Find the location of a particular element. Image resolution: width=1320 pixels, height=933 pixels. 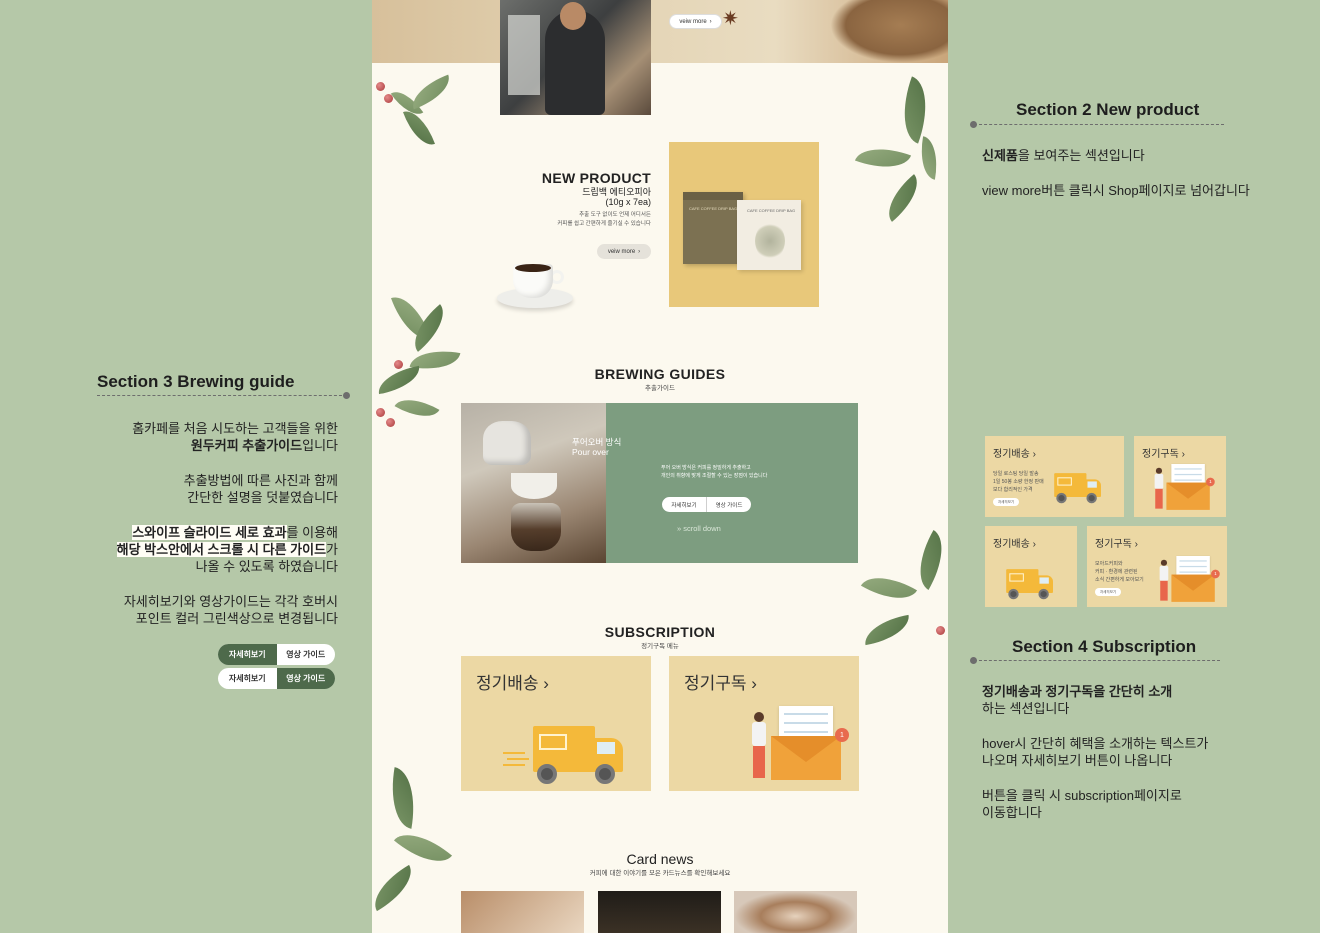

brewing-button-group: 자세히보기 영상 가이드 is located at coordinates (706, 504).